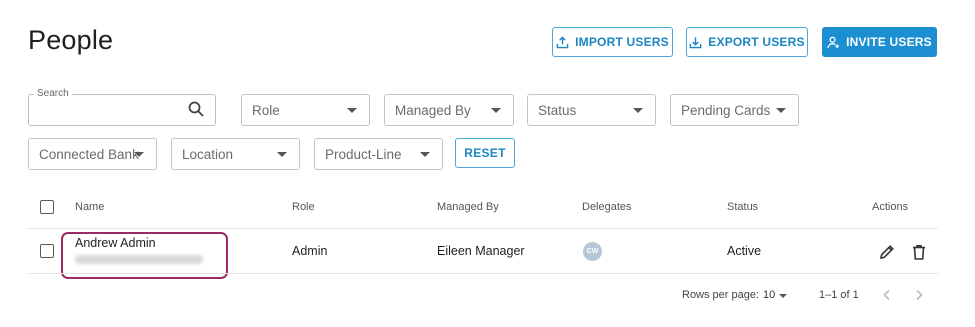 This screenshot has width=975, height=327. Describe the element at coordinates (363, 154) in the screenshot. I see `product-line-filter-label: Product-Line` at that location.